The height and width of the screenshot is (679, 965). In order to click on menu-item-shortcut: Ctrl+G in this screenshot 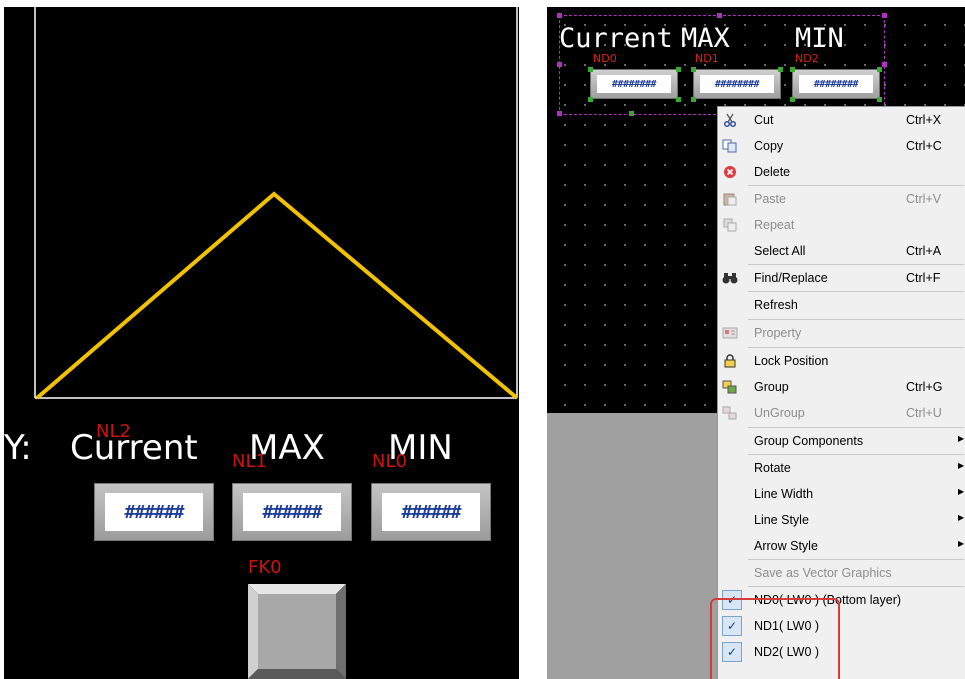, I will do `click(924, 387)`.